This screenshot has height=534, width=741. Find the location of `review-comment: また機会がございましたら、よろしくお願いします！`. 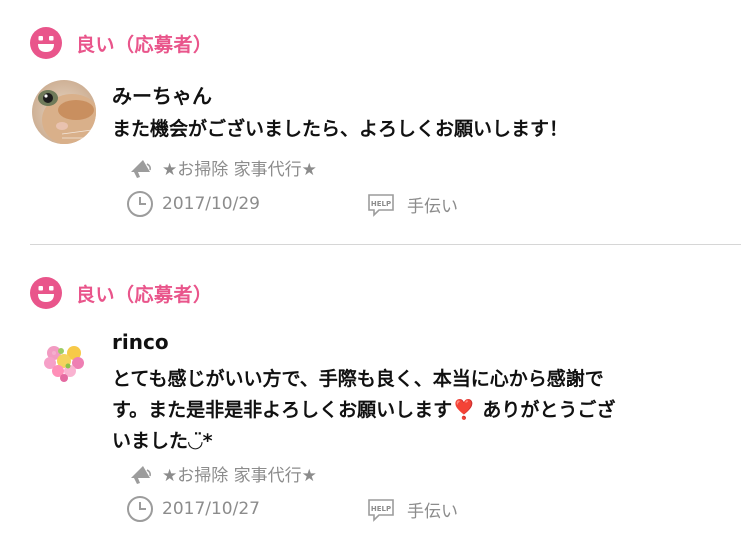

review-comment: また機会がございましたら、よろしくお願いします！ is located at coordinates (340, 129).